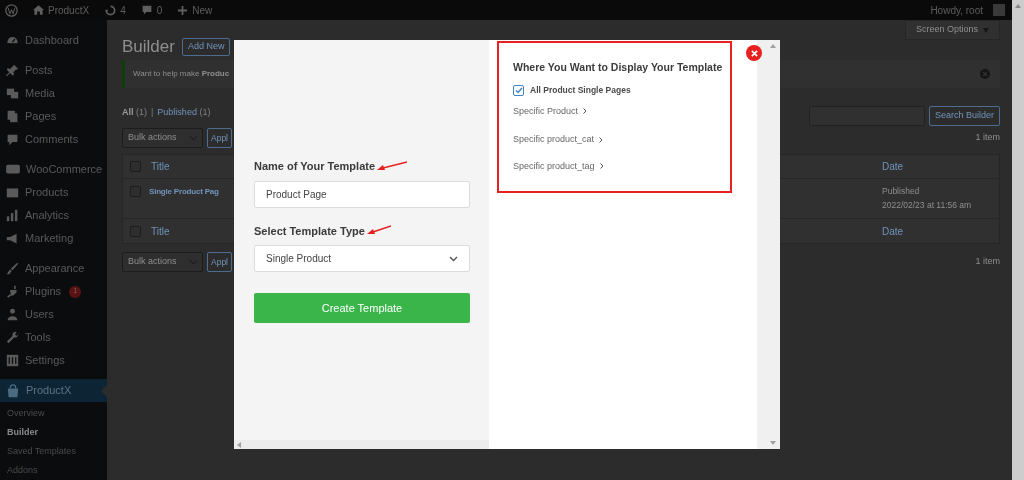  What do you see at coordinates (53, 70) in the screenshot?
I see `sidebar-item: Posts` at bounding box center [53, 70].